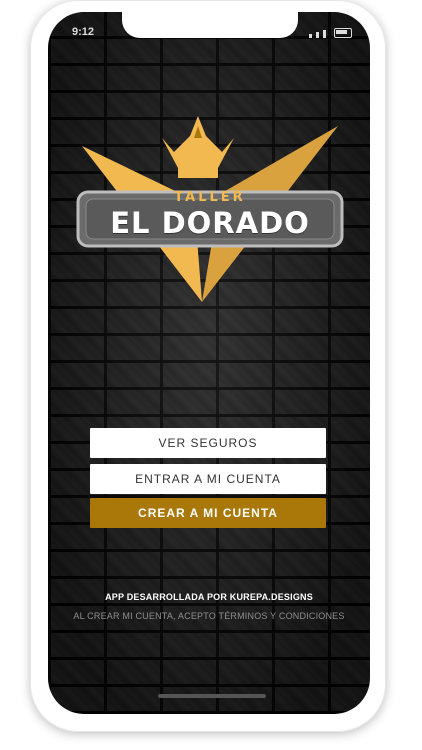  Describe the element at coordinates (210, 25) in the screenshot. I see `device-notch` at that location.